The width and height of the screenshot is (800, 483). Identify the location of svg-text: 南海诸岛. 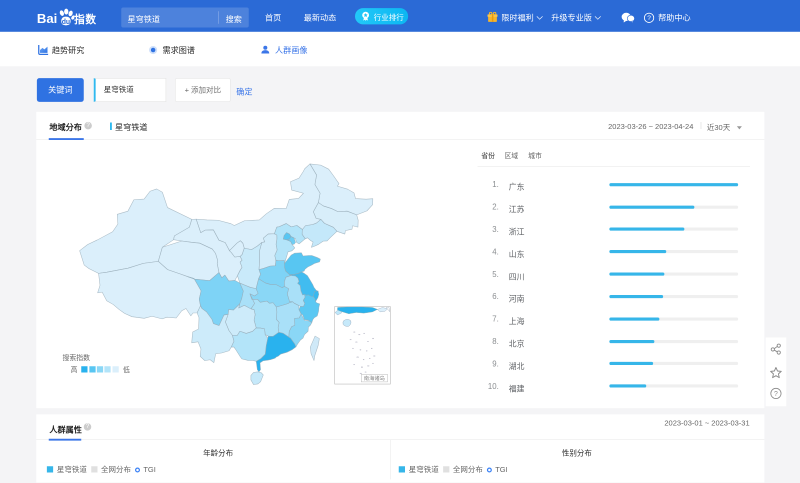
(374, 378).